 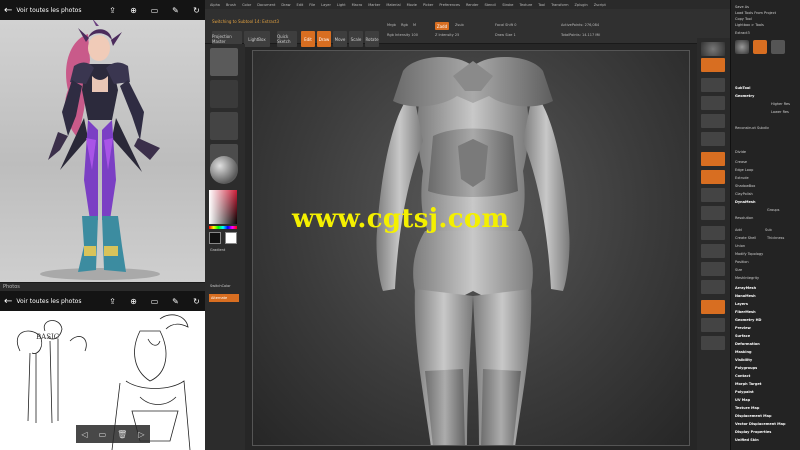 I want to click on xyz-button, so click(x=713, y=213).